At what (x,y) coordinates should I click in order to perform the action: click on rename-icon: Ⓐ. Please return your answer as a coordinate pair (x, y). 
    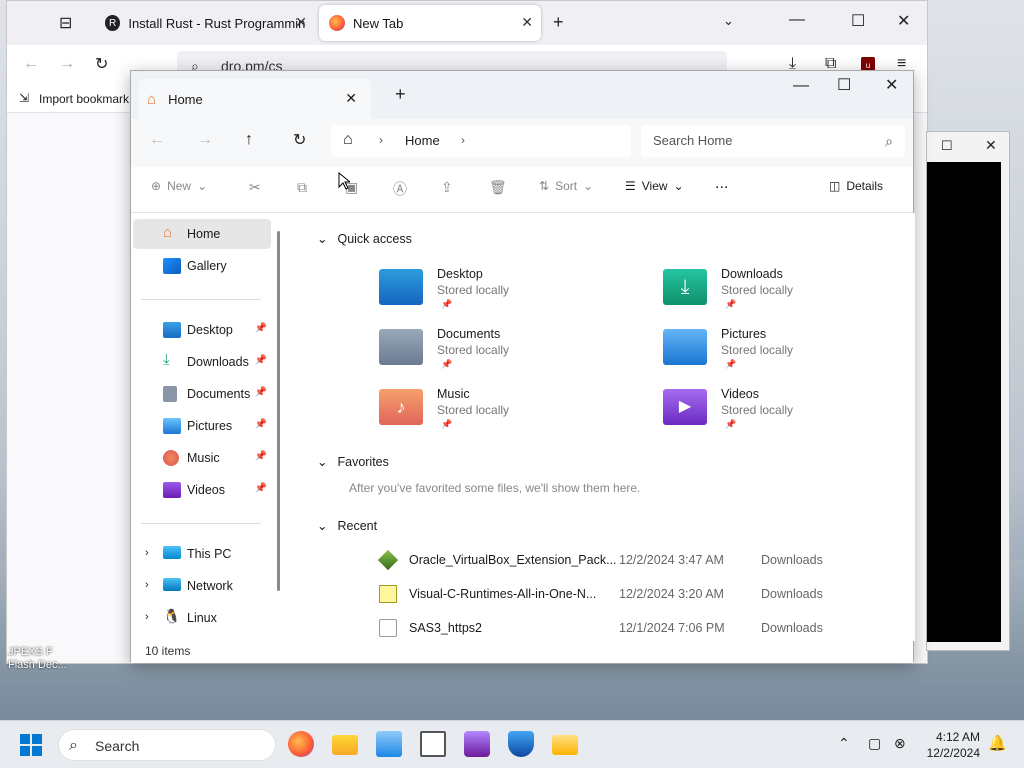
    Looking at the image, I should click on (400, 189).